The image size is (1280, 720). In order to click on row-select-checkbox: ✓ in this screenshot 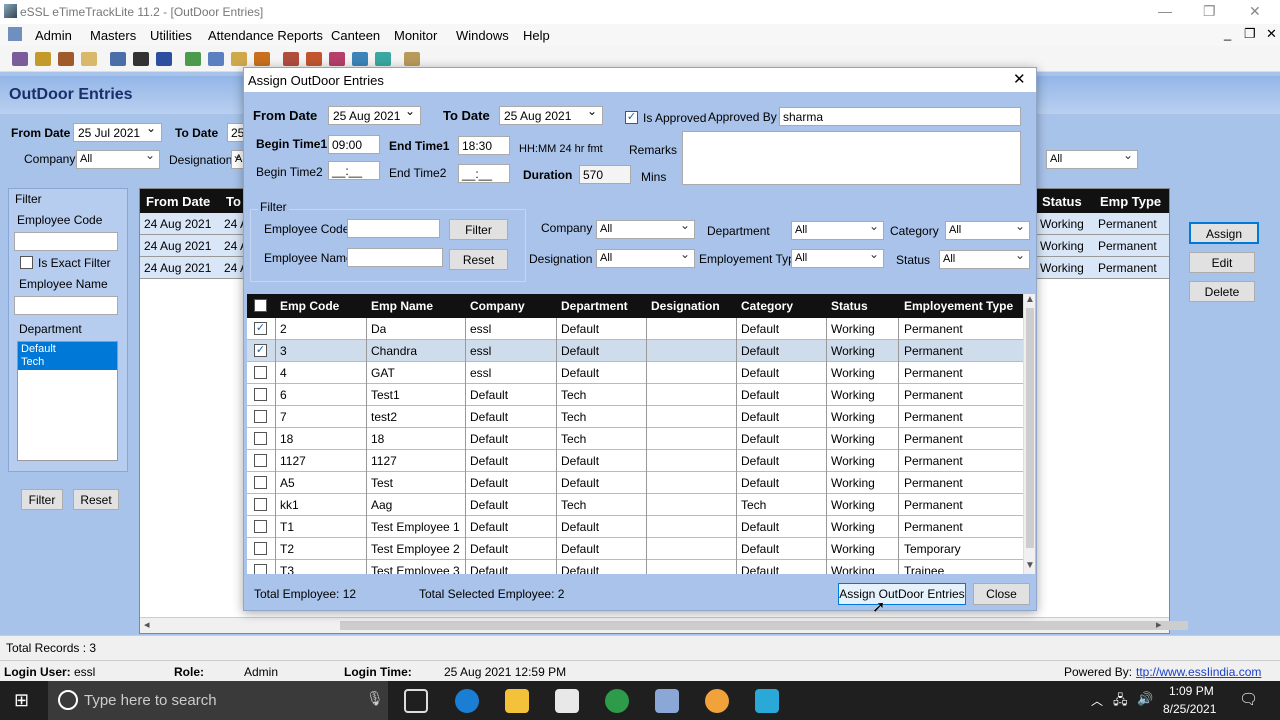, I will do `click(260, 328)`.